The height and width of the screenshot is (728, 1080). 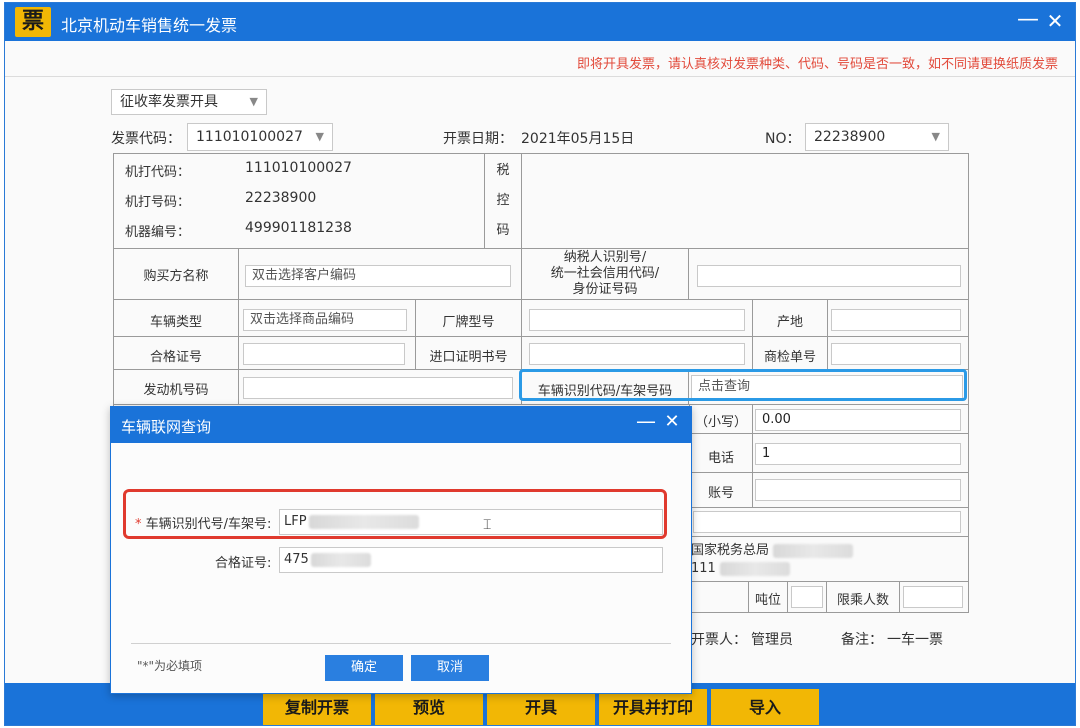 What do you see at coordinates (933, 597) in the screenshot?
I see `passengers-input` at bounding box center [933, 597].